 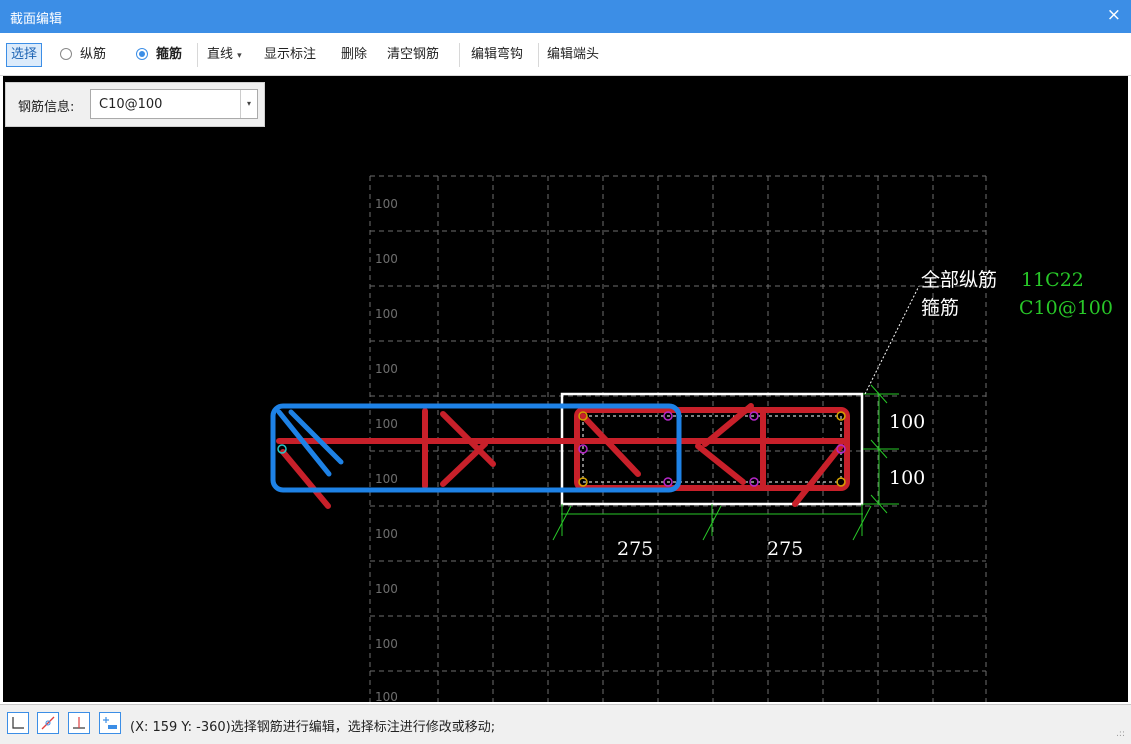 I want to click on delete-button: 删除, so click(x=354, y=54).